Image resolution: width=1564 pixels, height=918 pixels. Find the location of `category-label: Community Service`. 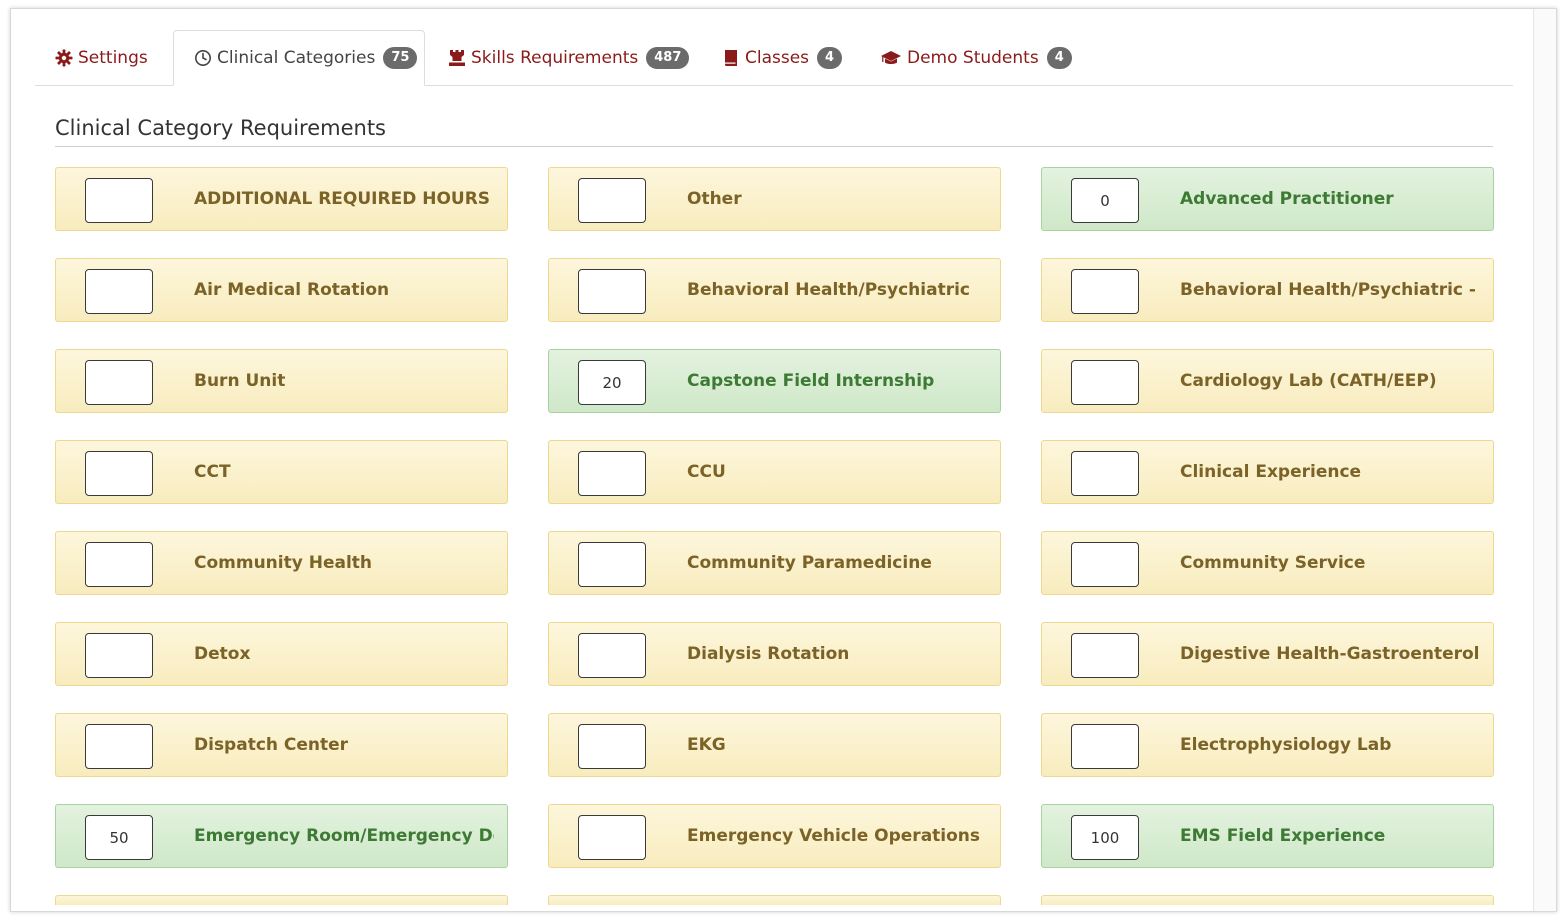

category-label: Community Service is located at coordinates (1273, 563).